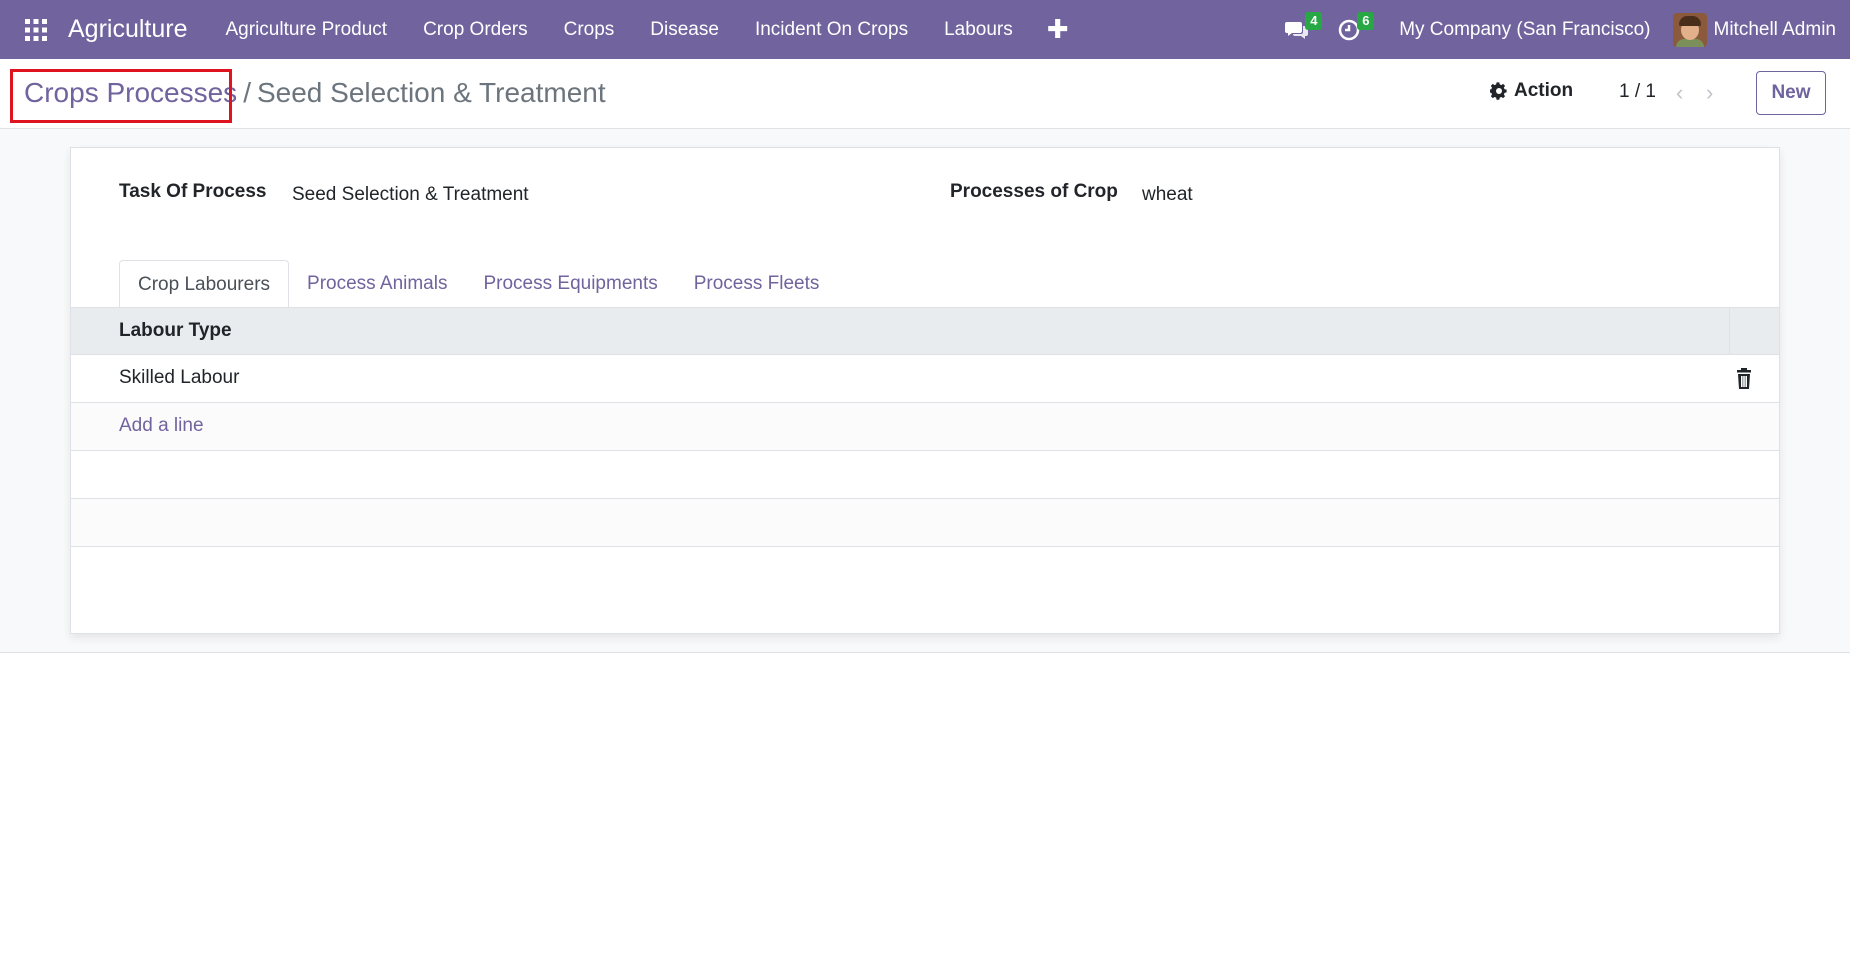  Describe the element at coordinates (1366, 21) in the screenshot. I see `activities-count-badge: 6` at that location.